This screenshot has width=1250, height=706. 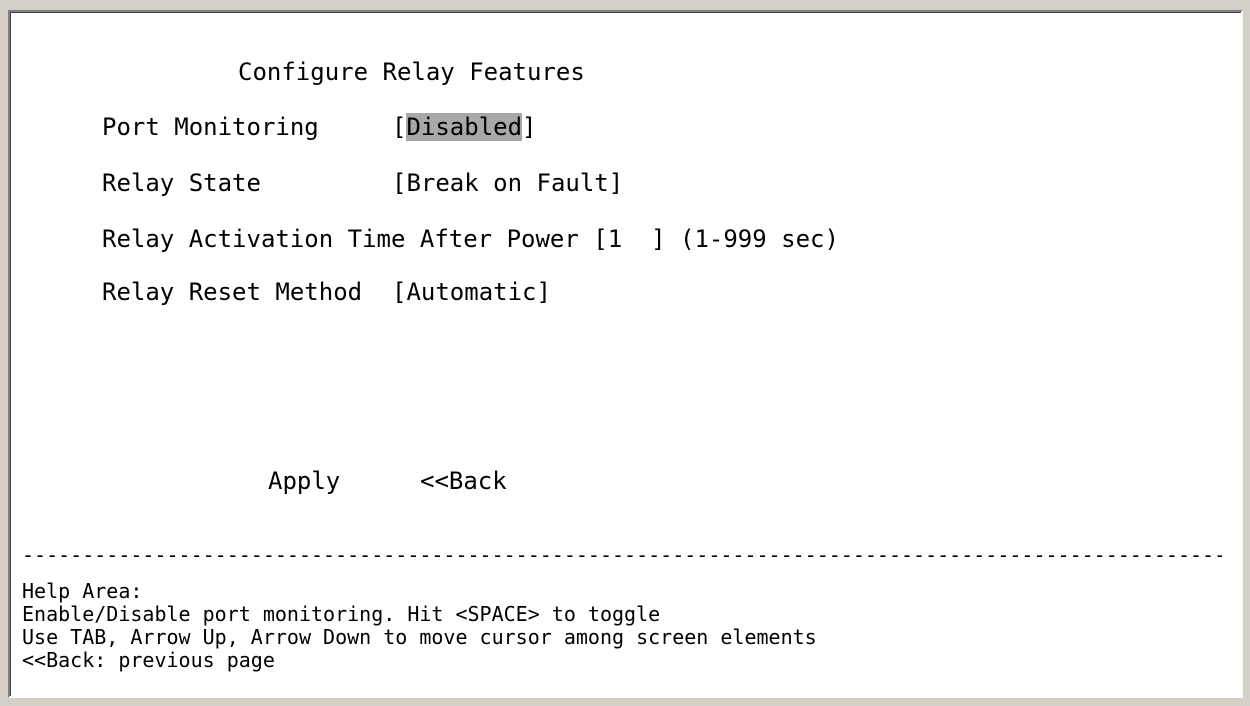 I want to click on port-monitoring-close-bracket: ], so click(x=529, y=127).